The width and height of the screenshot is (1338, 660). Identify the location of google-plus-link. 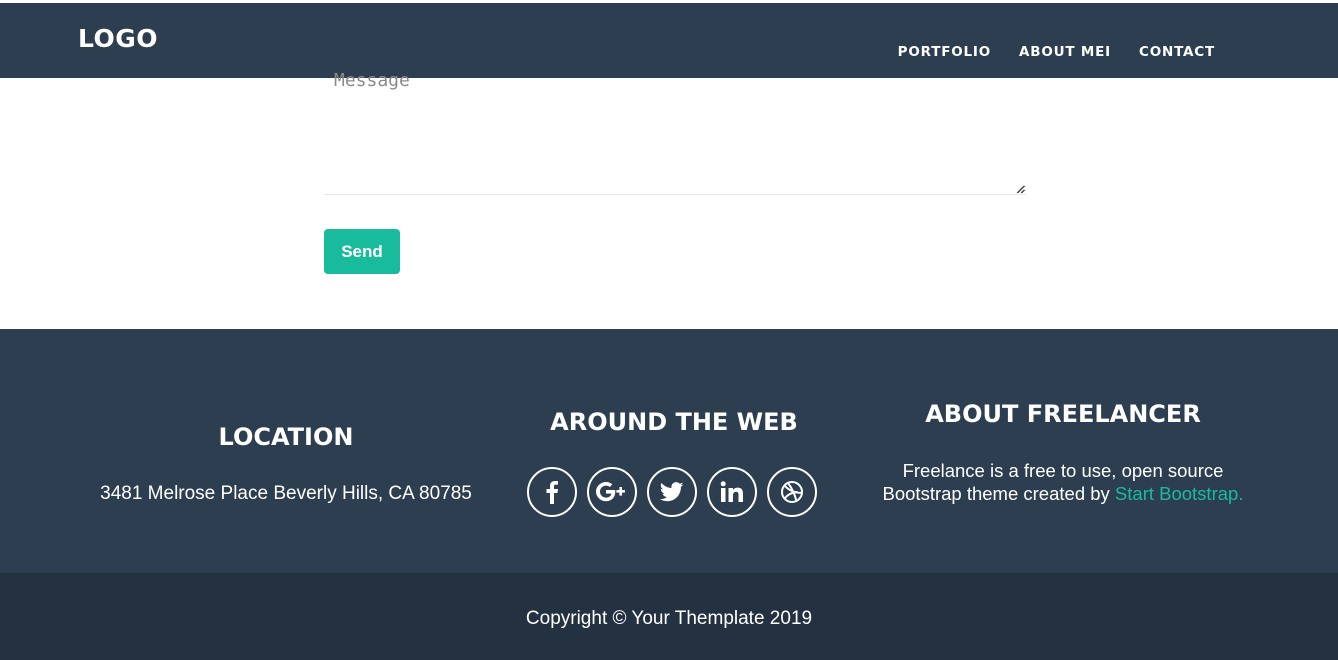
(612, 492).